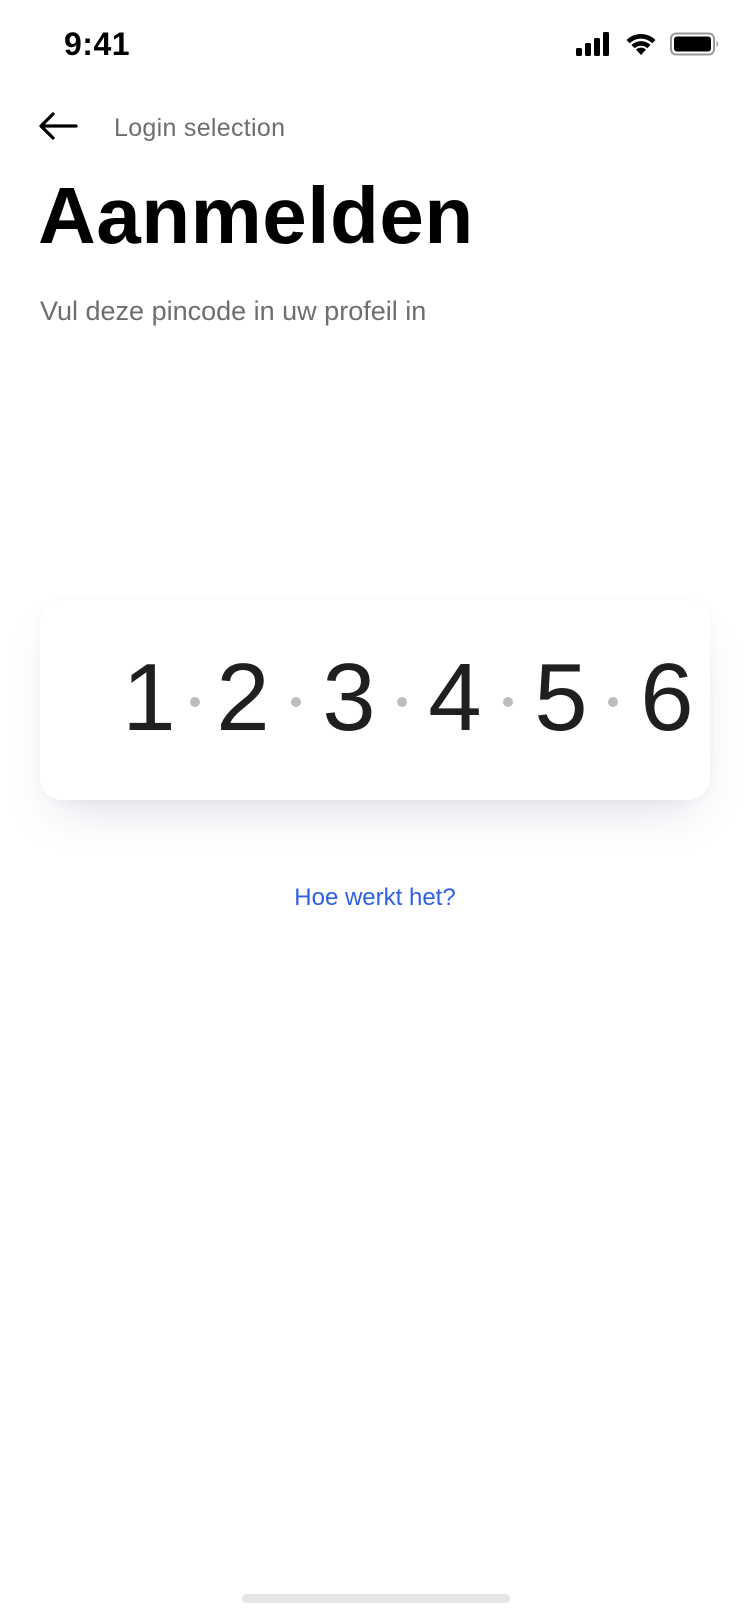 The image size is (750, 1624). I want to click on pincode-digit-2: 2, so click(243, 697).